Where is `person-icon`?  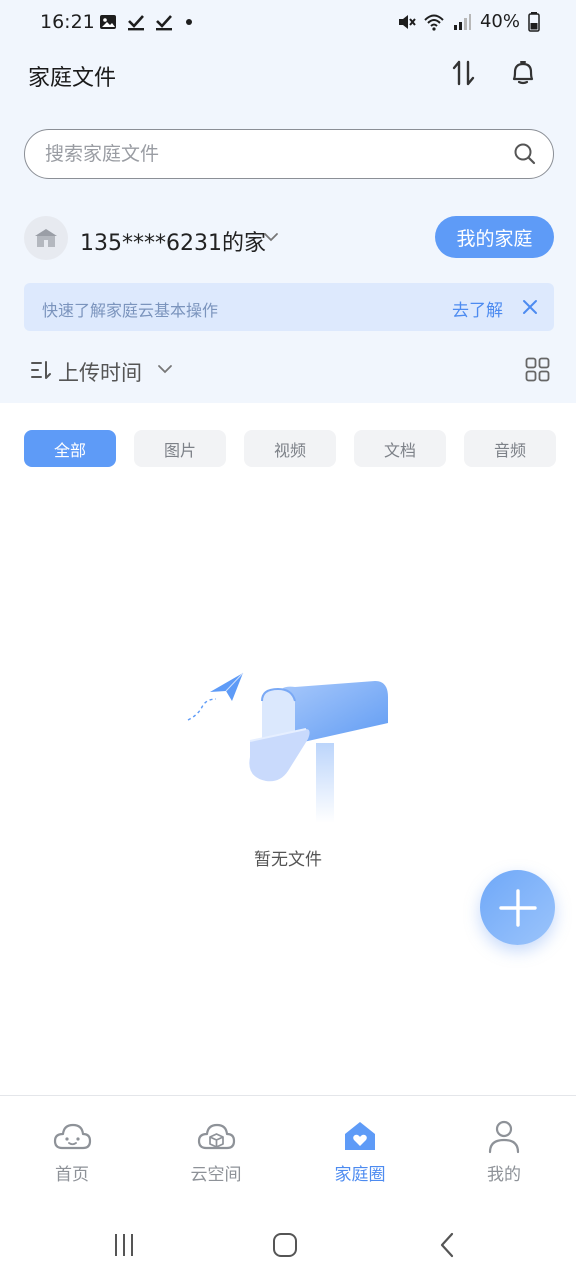 person-icon is located at coordinates (504, 1137).